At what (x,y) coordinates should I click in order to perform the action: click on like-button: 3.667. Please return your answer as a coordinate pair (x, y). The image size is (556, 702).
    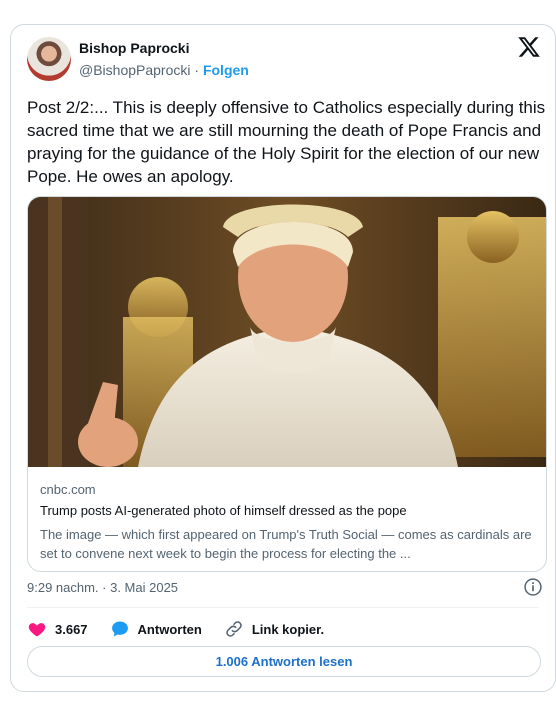
    Looking at the image, I should click on (57, 629).